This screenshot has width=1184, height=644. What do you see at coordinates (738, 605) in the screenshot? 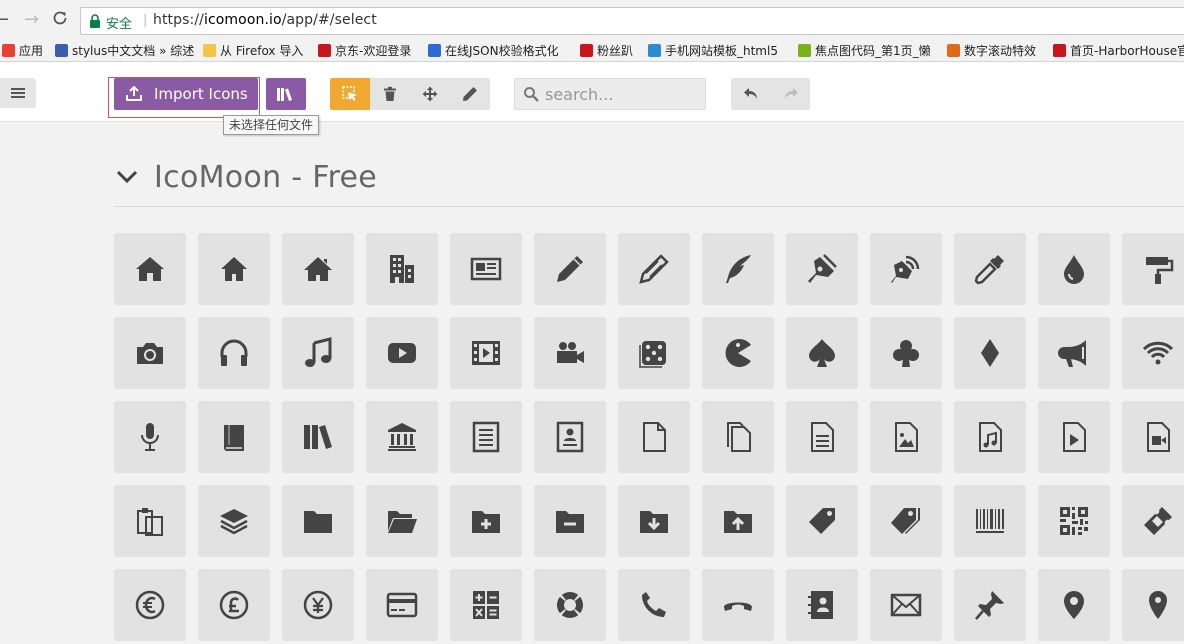
I see `icon-tile-phone-hang-up` at bounding box center [738, 605].